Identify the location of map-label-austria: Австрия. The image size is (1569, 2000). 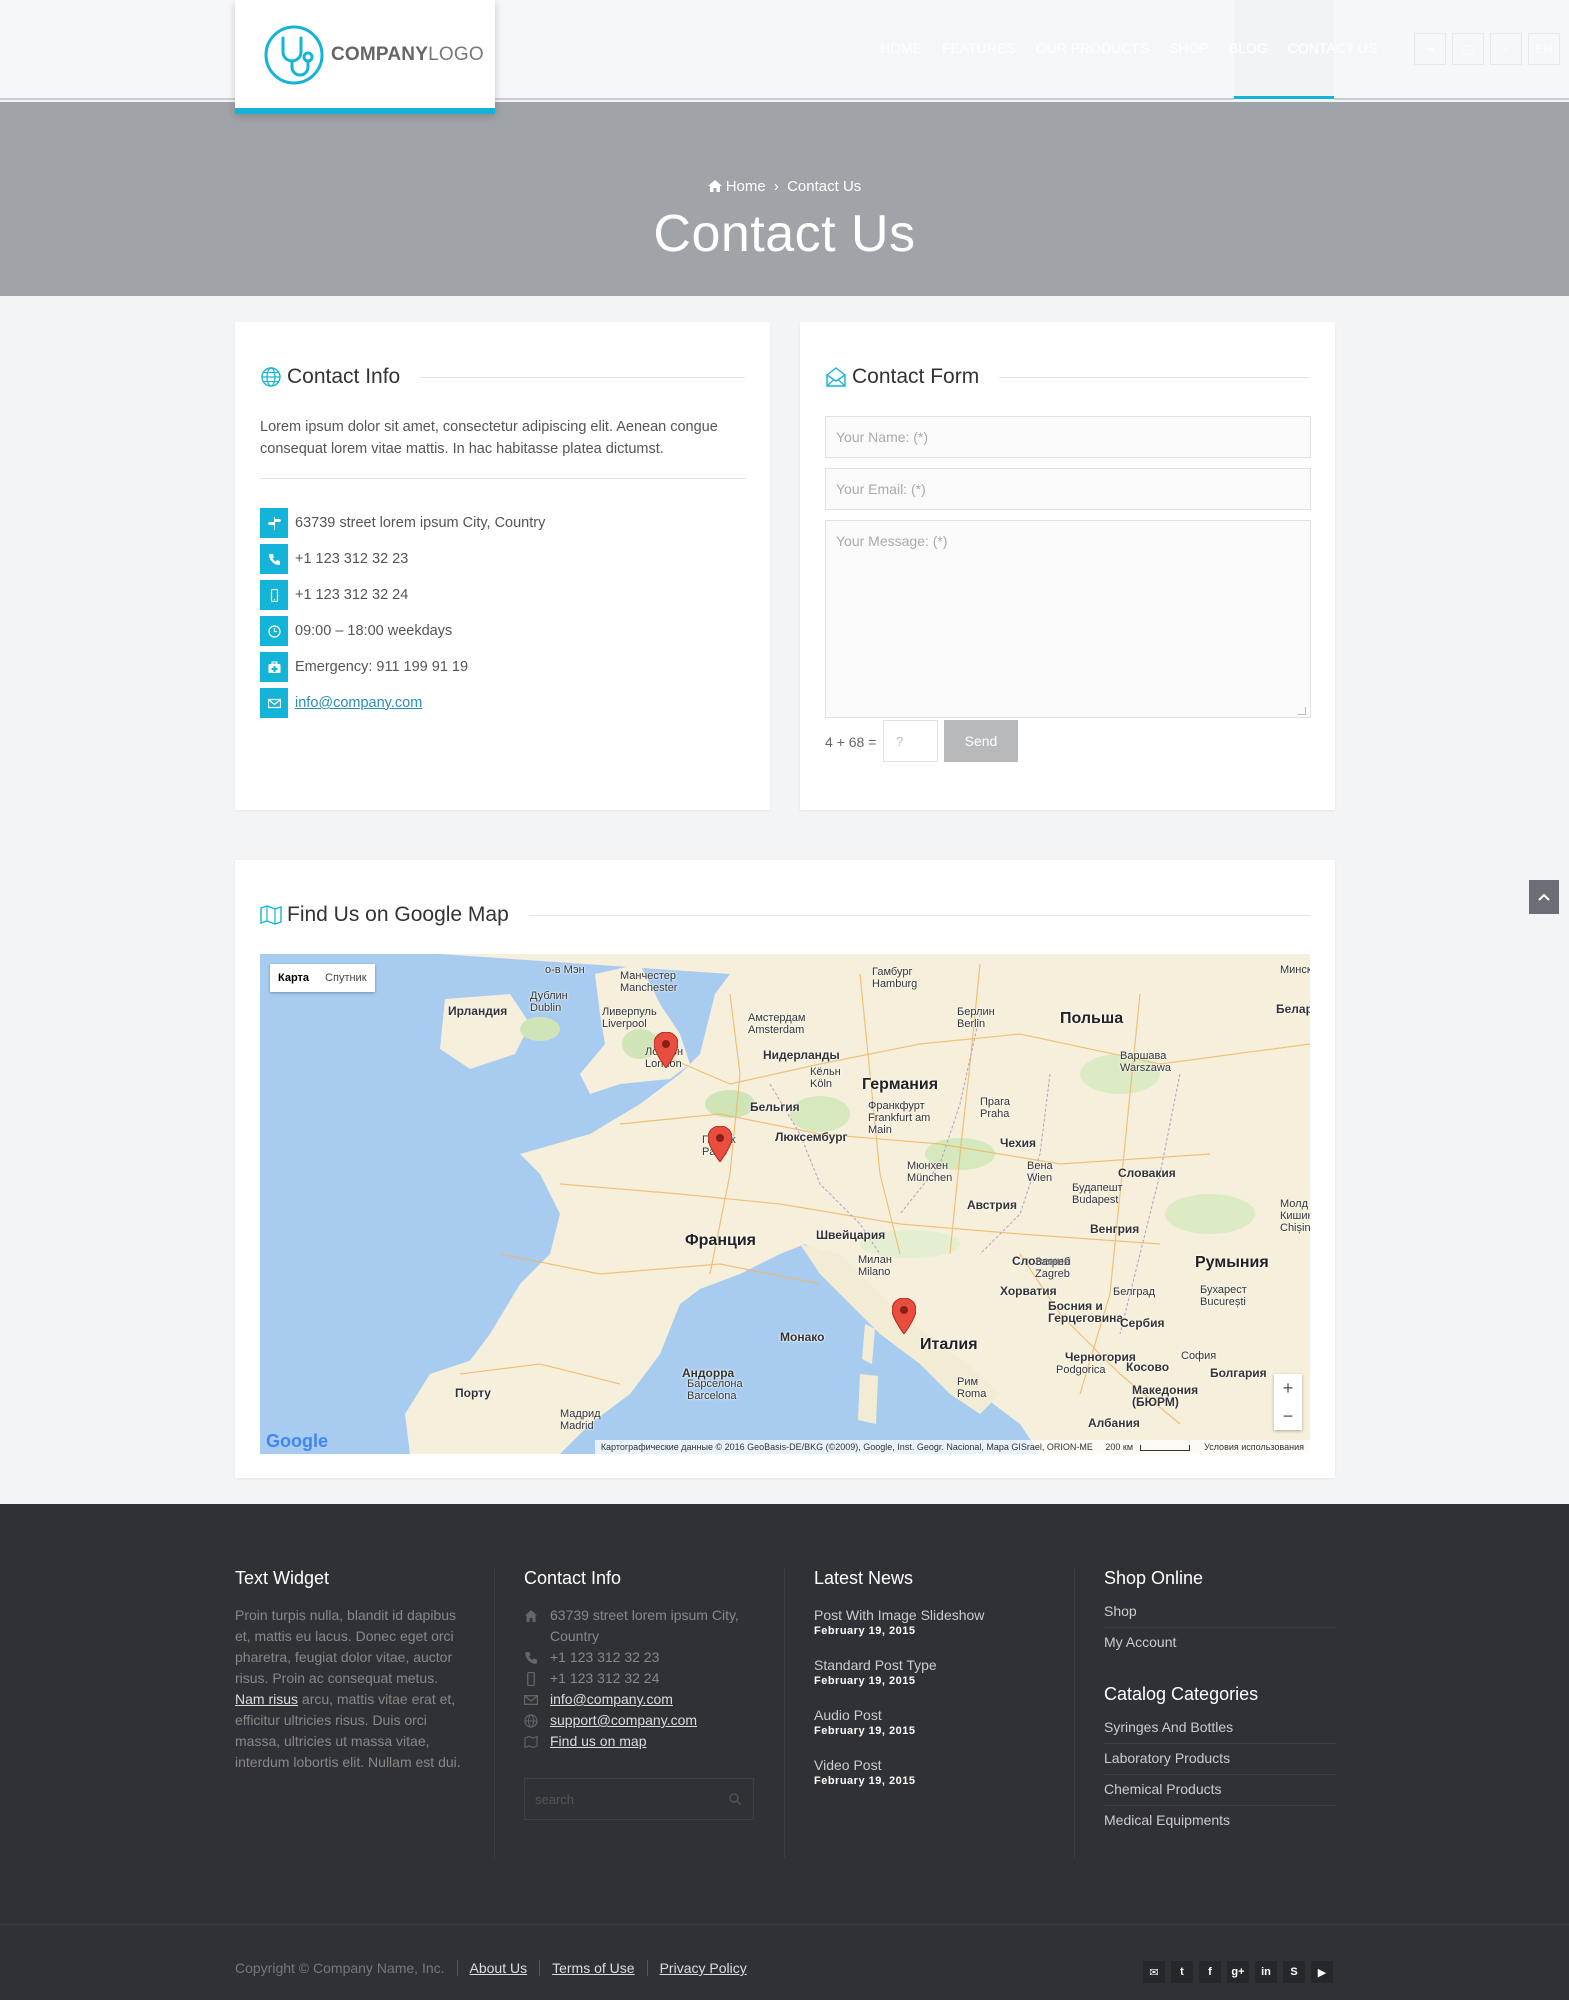
(992, 1205).